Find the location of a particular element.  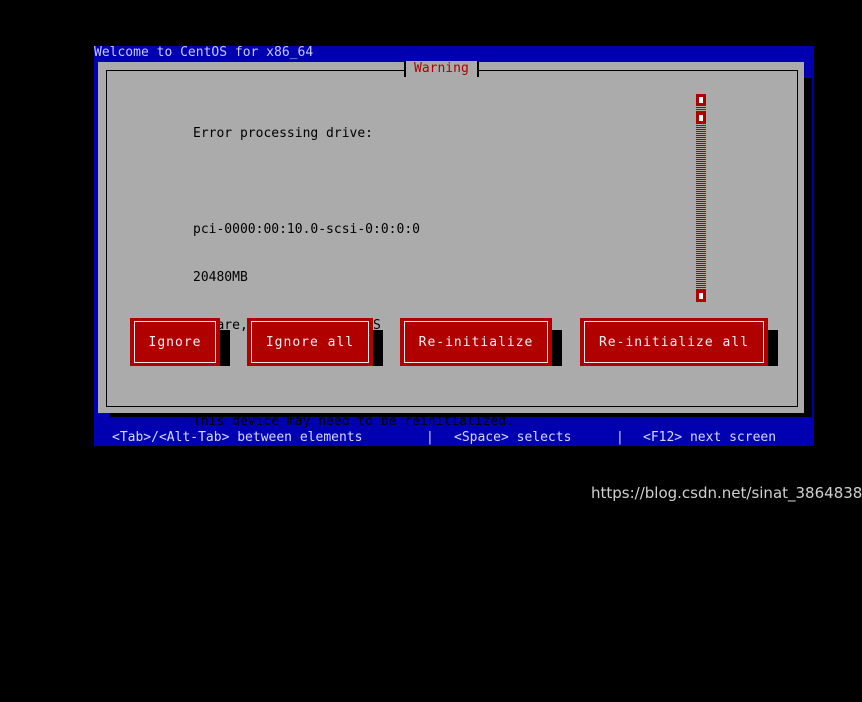

reinitialize-all-button: Re-initialize all is located at coordinates (674, 342).